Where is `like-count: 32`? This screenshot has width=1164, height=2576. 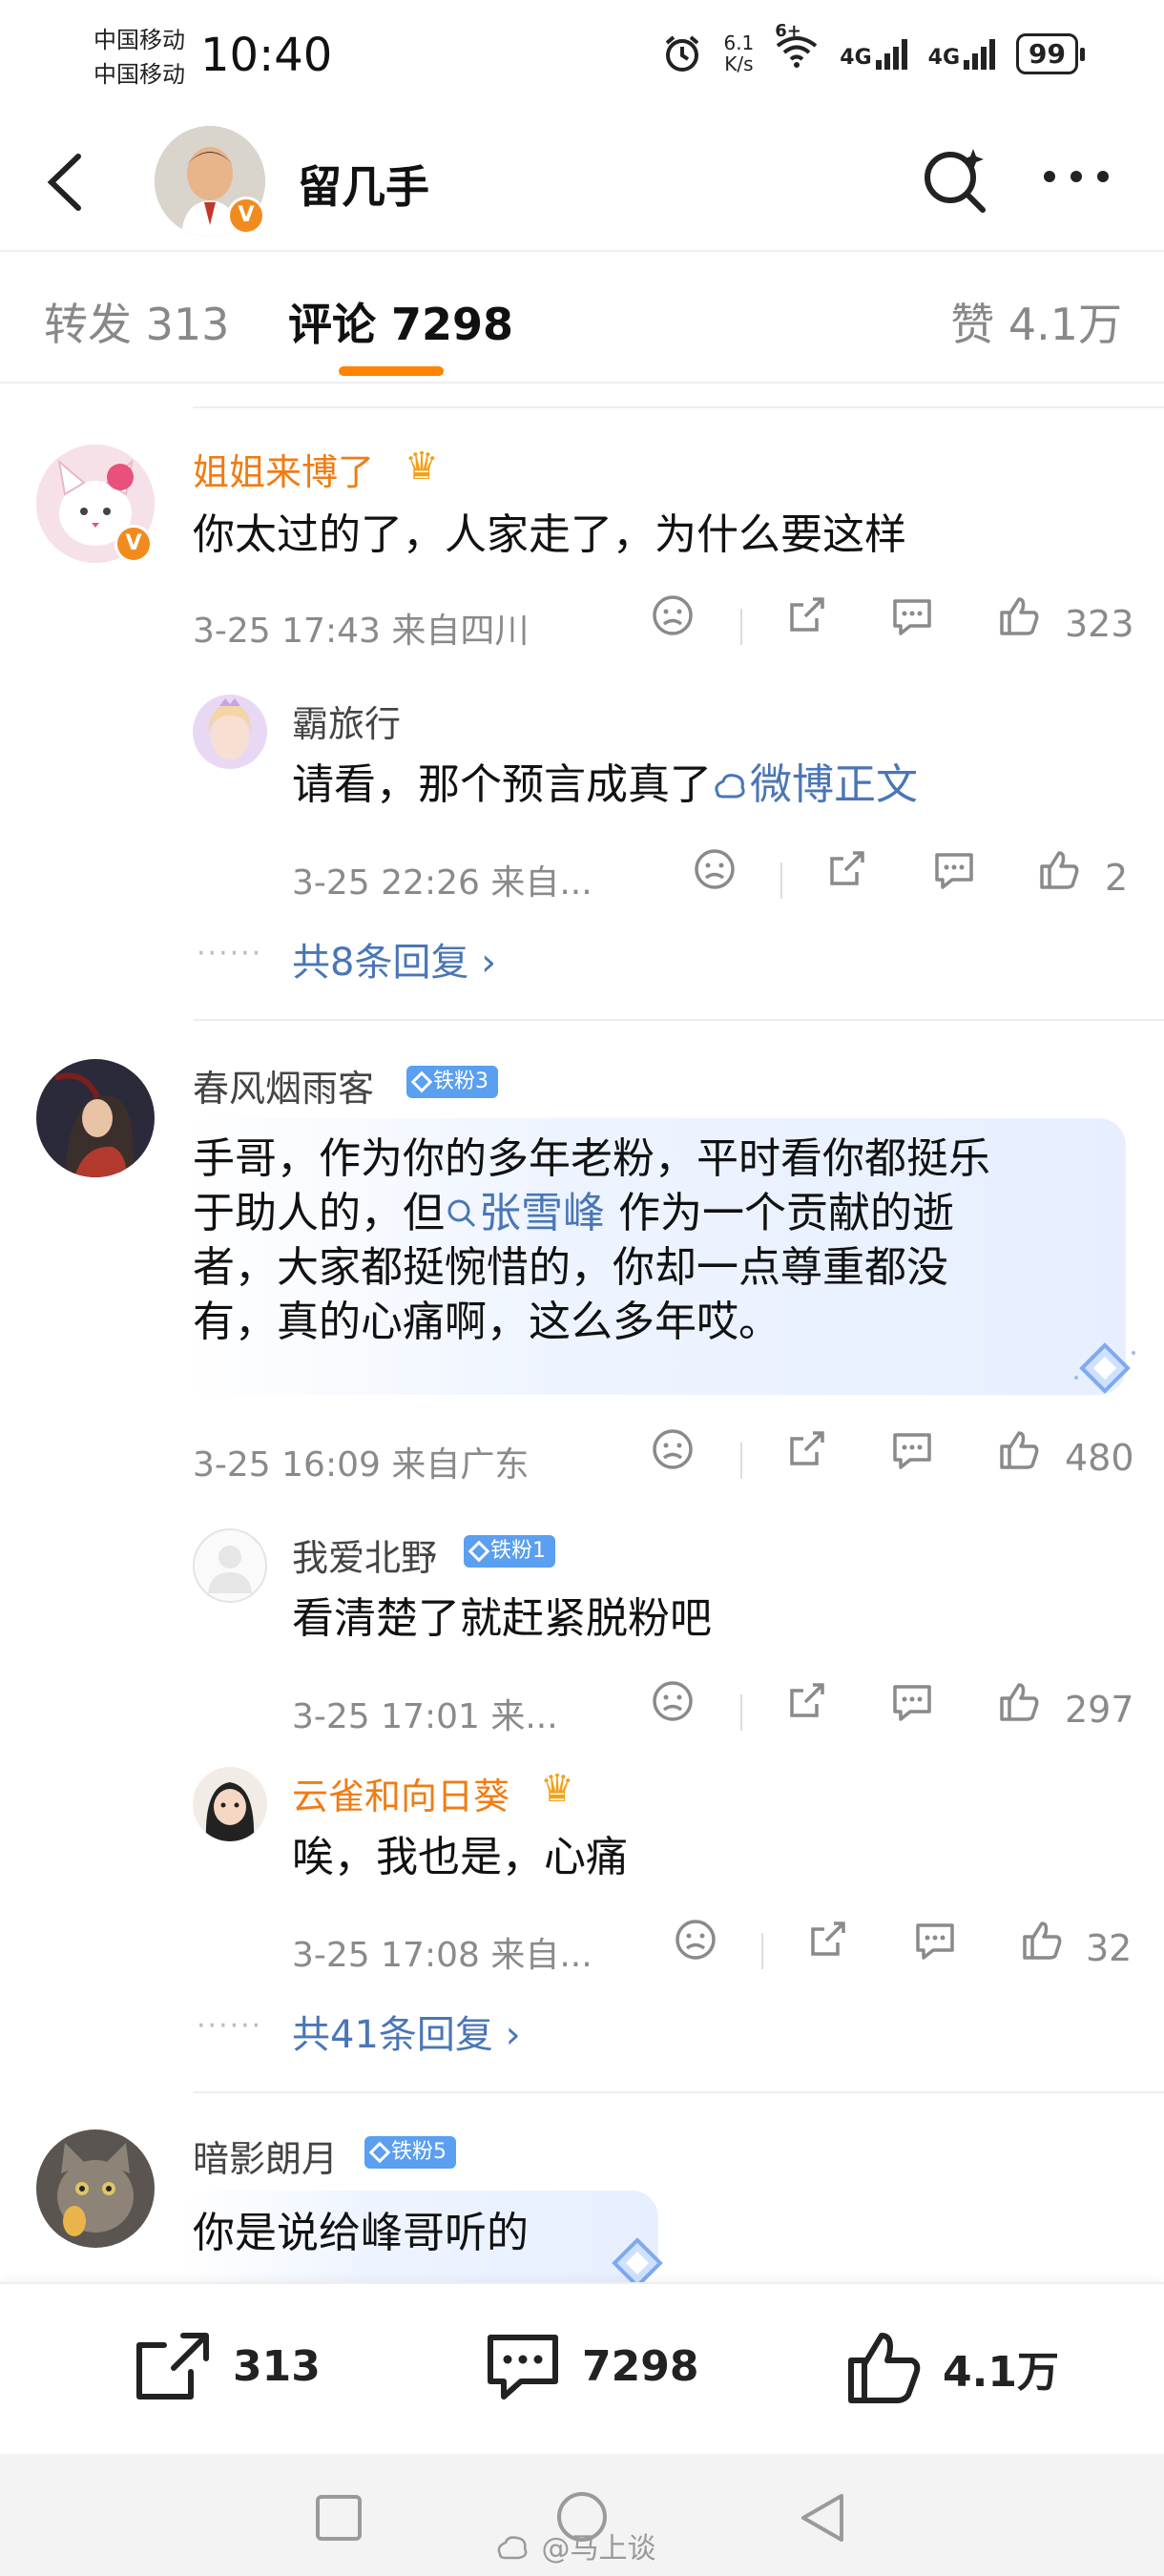 like-count: 32 is located at coordinates (1109, 1948).